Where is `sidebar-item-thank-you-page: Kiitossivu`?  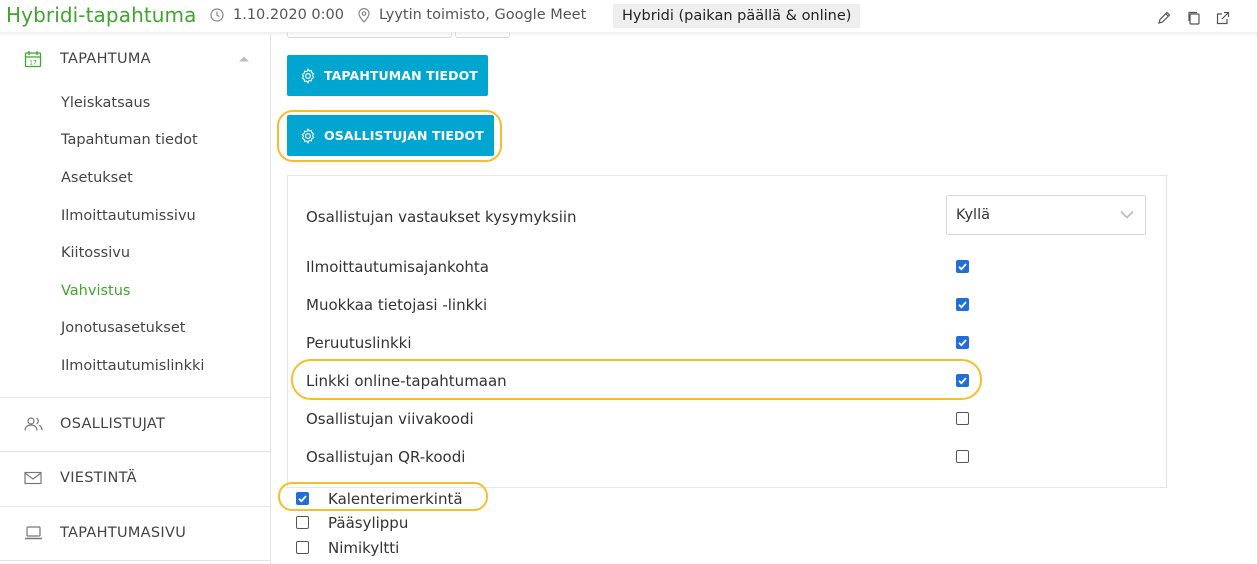 sidebar-item-thank-you-page: Kiitossivu is located at coordinates (95, 253).